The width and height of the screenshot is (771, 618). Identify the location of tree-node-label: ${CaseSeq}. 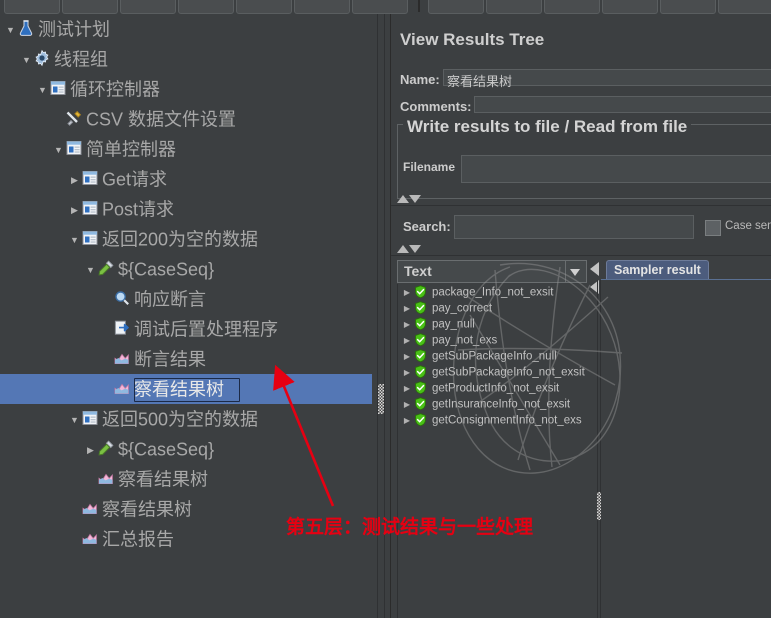
(166, 449).